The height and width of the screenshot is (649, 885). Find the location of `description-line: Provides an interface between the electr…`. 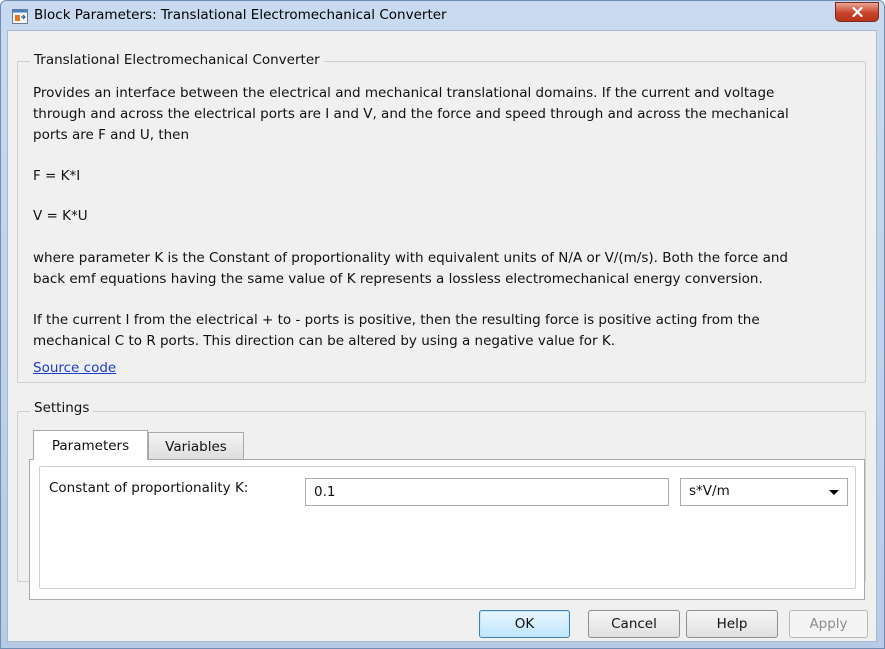

description-line: Provides an interface between the electr… is located at coordinates (404, 93).